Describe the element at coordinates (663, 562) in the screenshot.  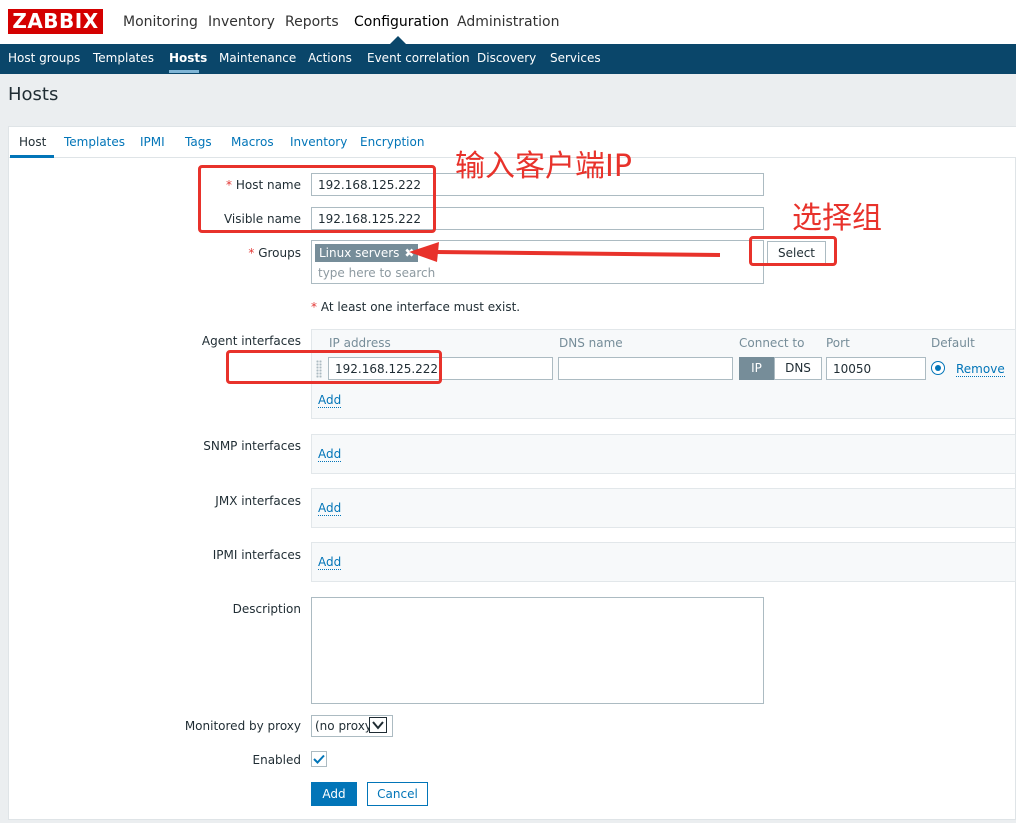
I see `ipmi-interfaces-block` at that location.